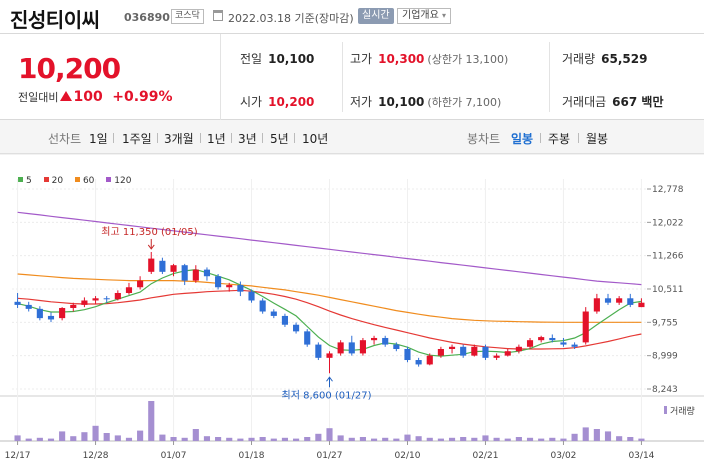 The image size is (704, 469). I want to click on x-tick-label: 01/07, so click(174, 456).